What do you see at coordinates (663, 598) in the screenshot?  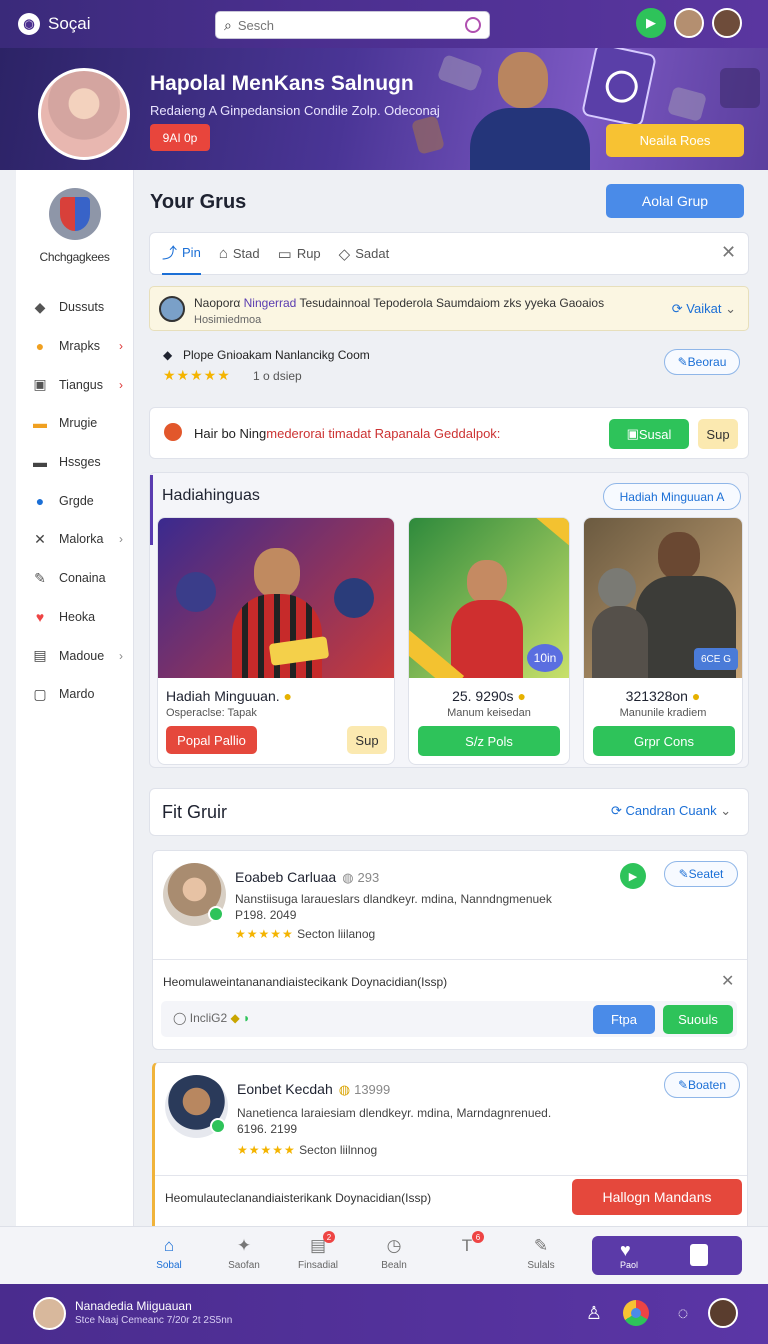 I see `reward-image: 6CE G` at bounding box center [663, 598].